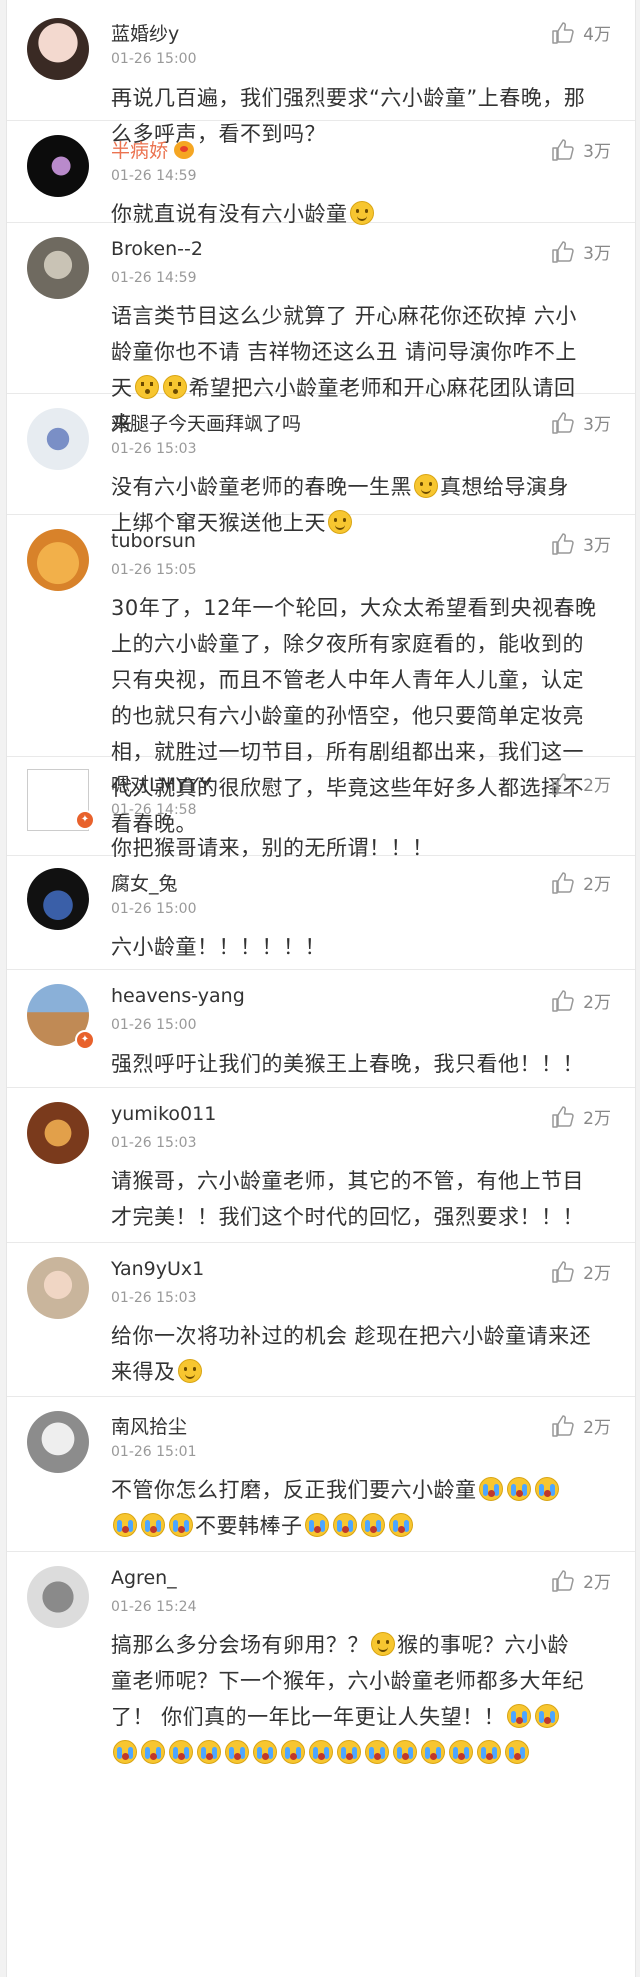 This screenshot has height=1977, width=640. Describe the element at coordinates (321, 173) in the screenshot. I see `comment-item: 半病娇 01-26 14:59 3万 你就直说有没有六小龄童` at that location.